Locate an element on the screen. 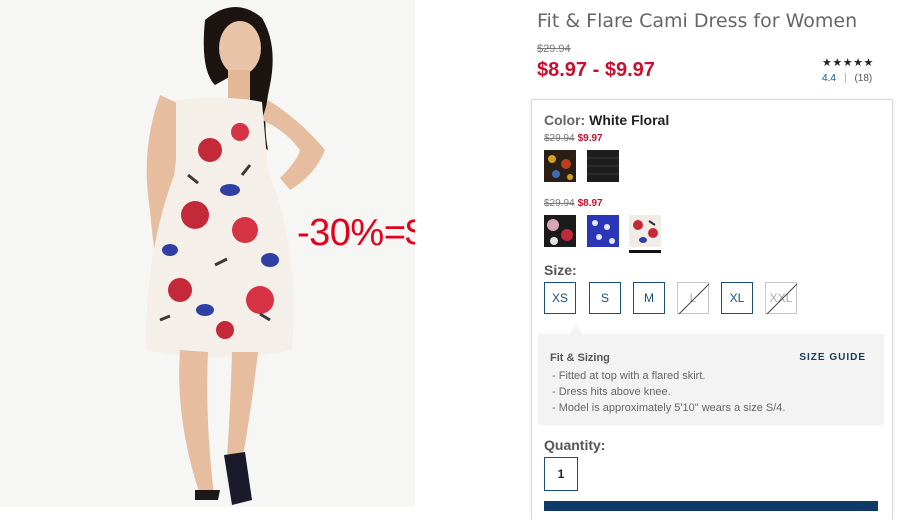 This screenshot has height=520, width=900. add-to-bag-button is located at coordinates (711, 506).